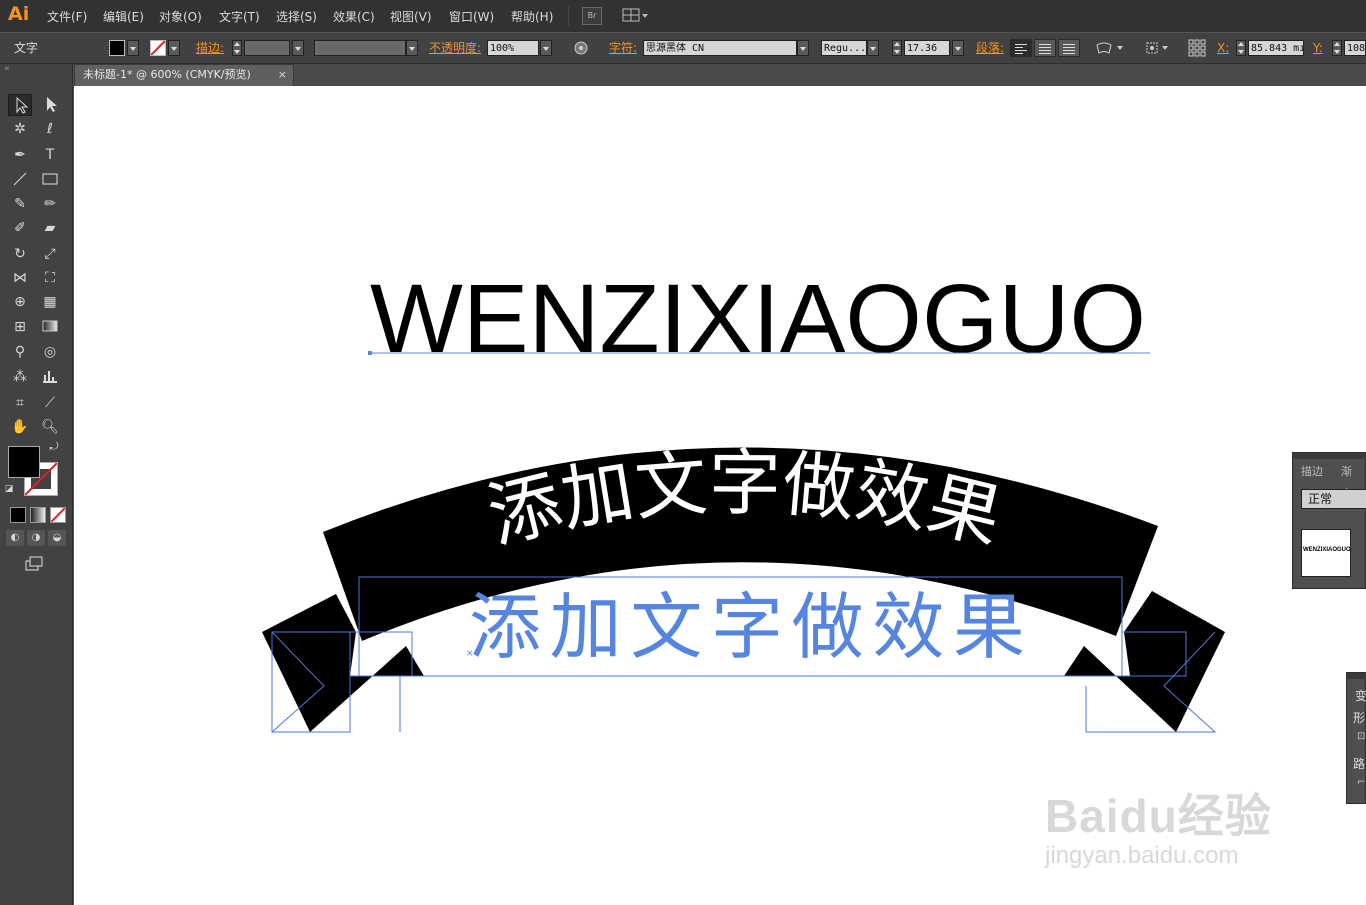  What do you see at coordinates (158, 48) in the screenshot?
I see `stroke-swatch` at bounding box center [158, 48].